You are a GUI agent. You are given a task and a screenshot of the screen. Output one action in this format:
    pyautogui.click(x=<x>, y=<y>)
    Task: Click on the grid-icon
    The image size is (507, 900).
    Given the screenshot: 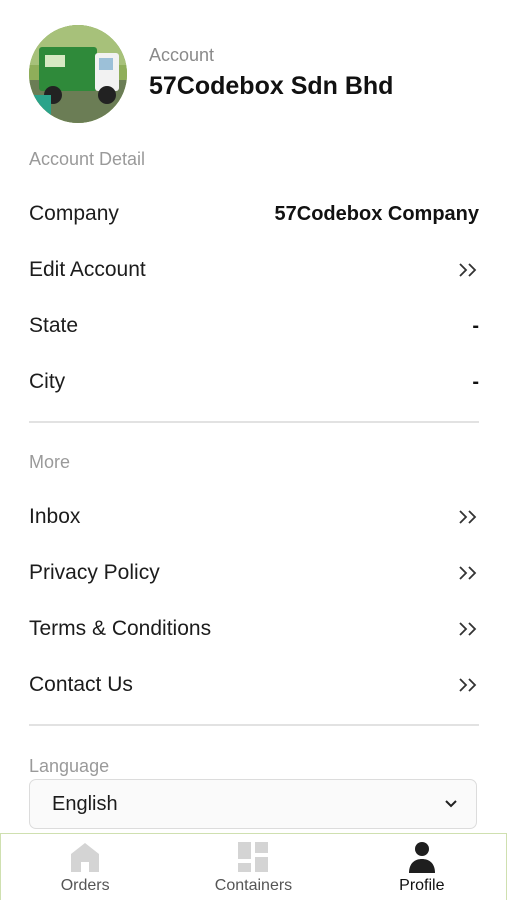 What is the action you would take?
    pyautogui.click(x=253, y=857)
    